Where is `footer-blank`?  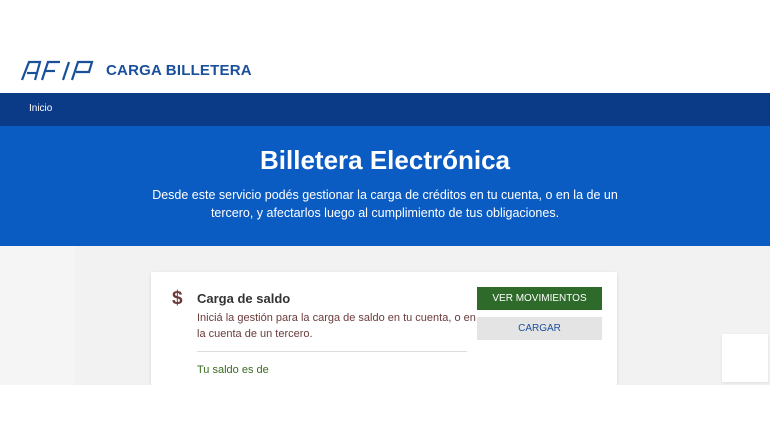 footer-blank is located at coordinates (385, 410).